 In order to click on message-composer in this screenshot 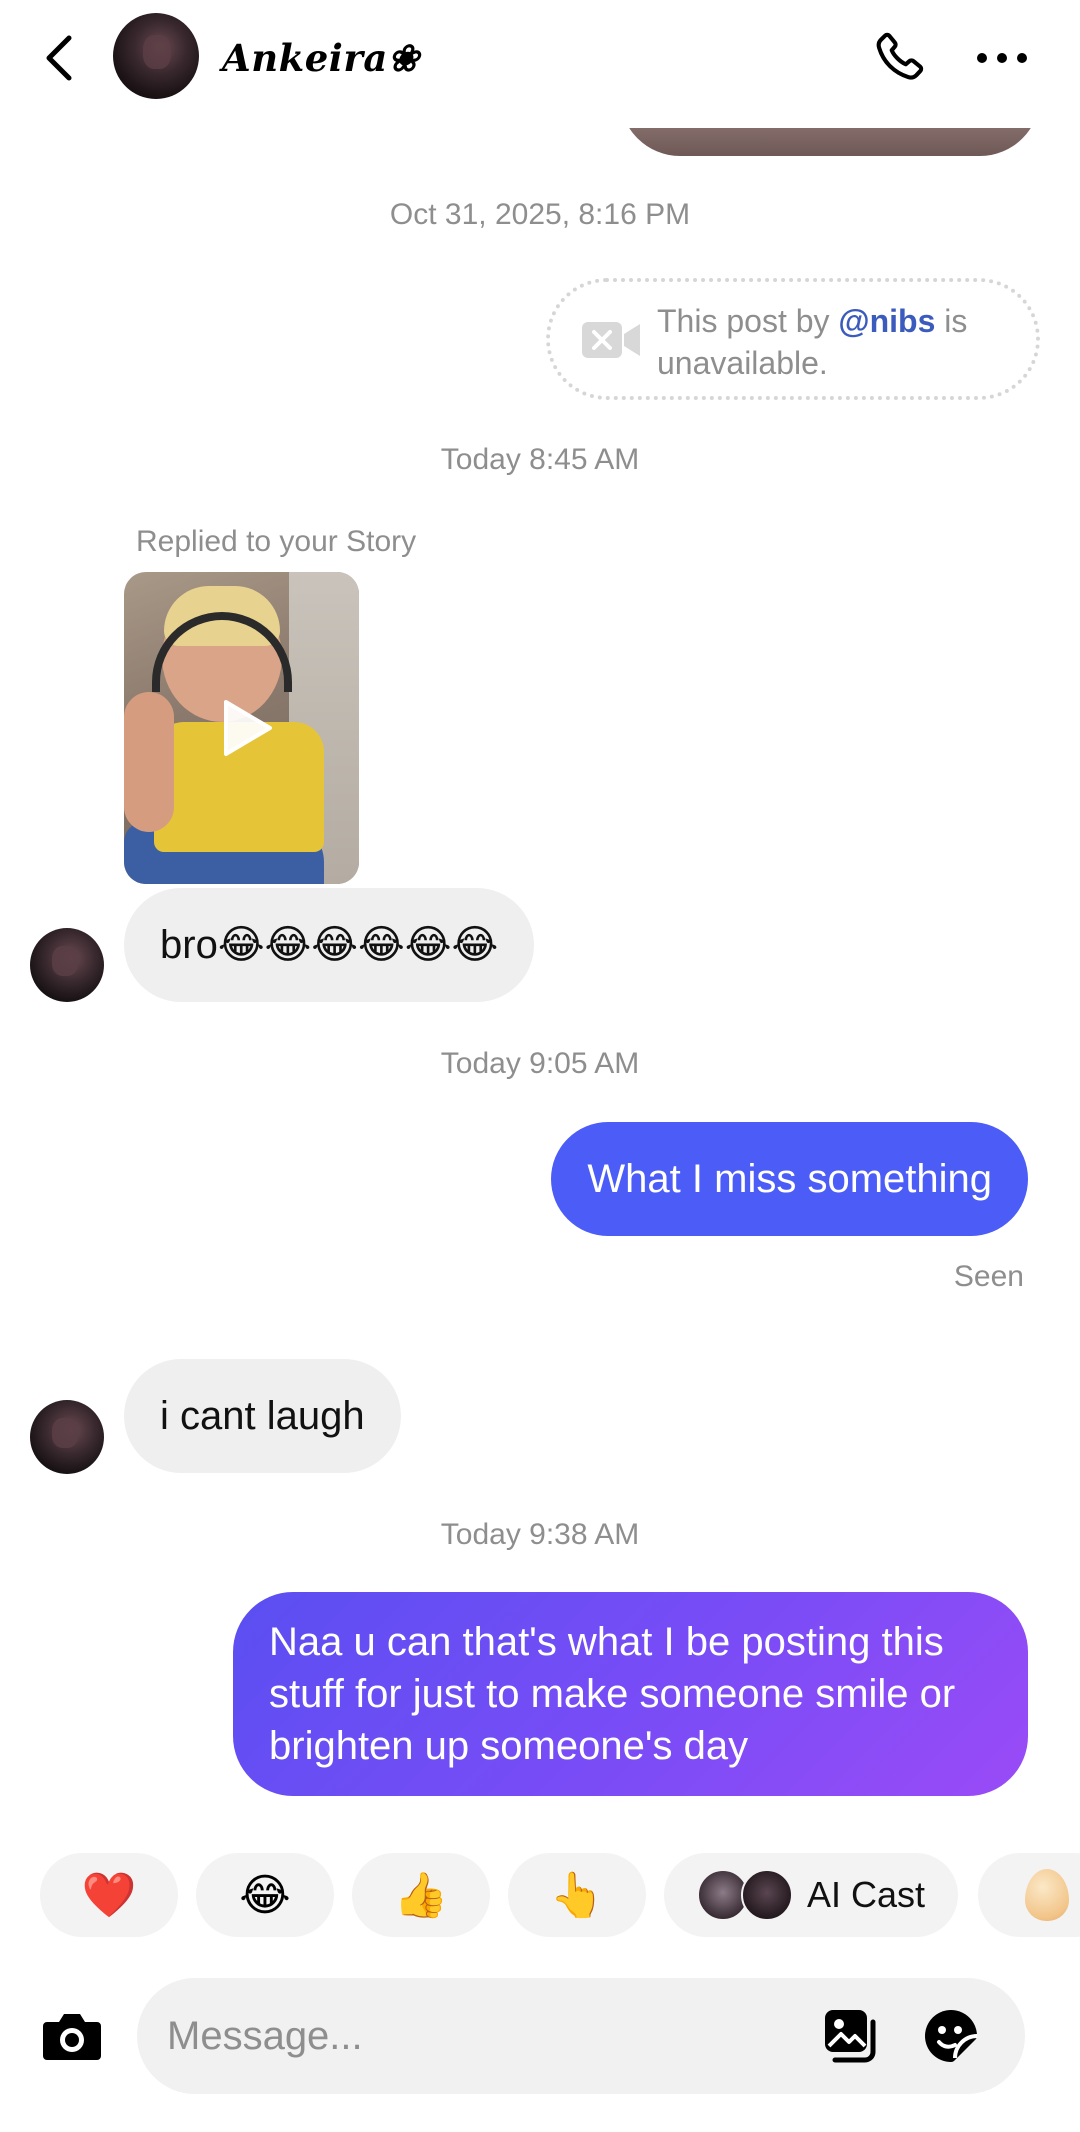, I will do `click(581, 2036)`.